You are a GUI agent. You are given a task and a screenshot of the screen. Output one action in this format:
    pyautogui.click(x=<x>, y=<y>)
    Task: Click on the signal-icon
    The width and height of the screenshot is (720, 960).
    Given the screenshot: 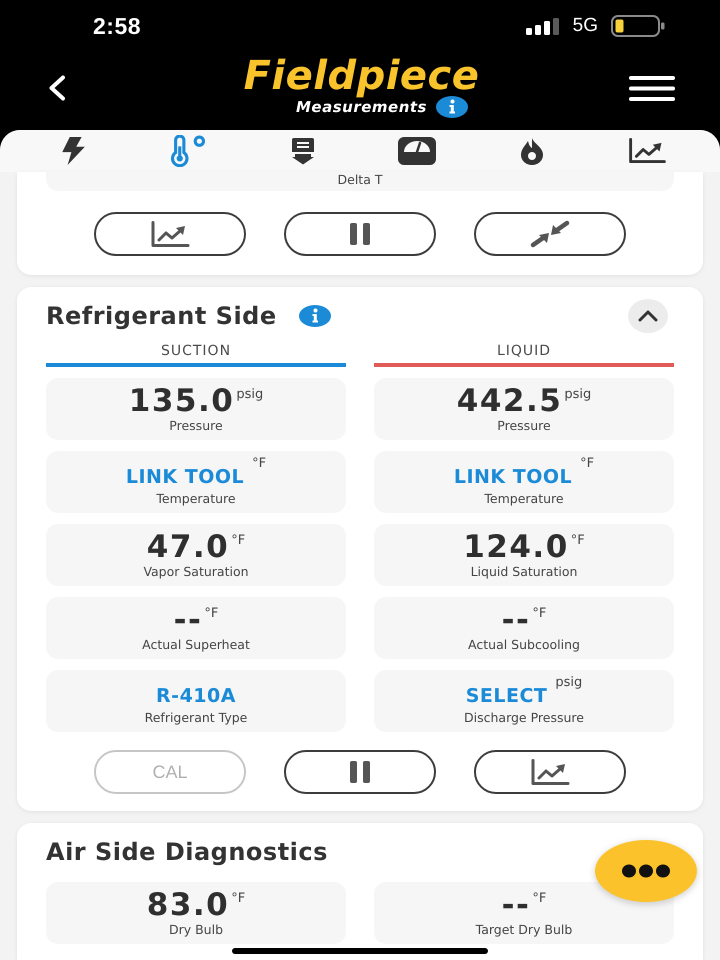 What is the action you would take?
    pyautogui.click(x=543, y=26)
    